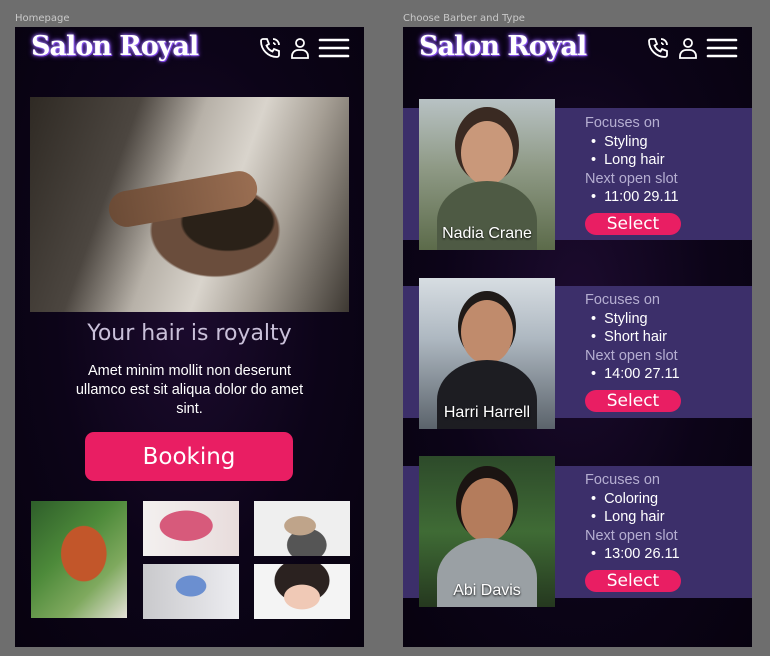 The image size is (770, 656). I want to click on tagline: Your hair is royalty, so click(189, 333).